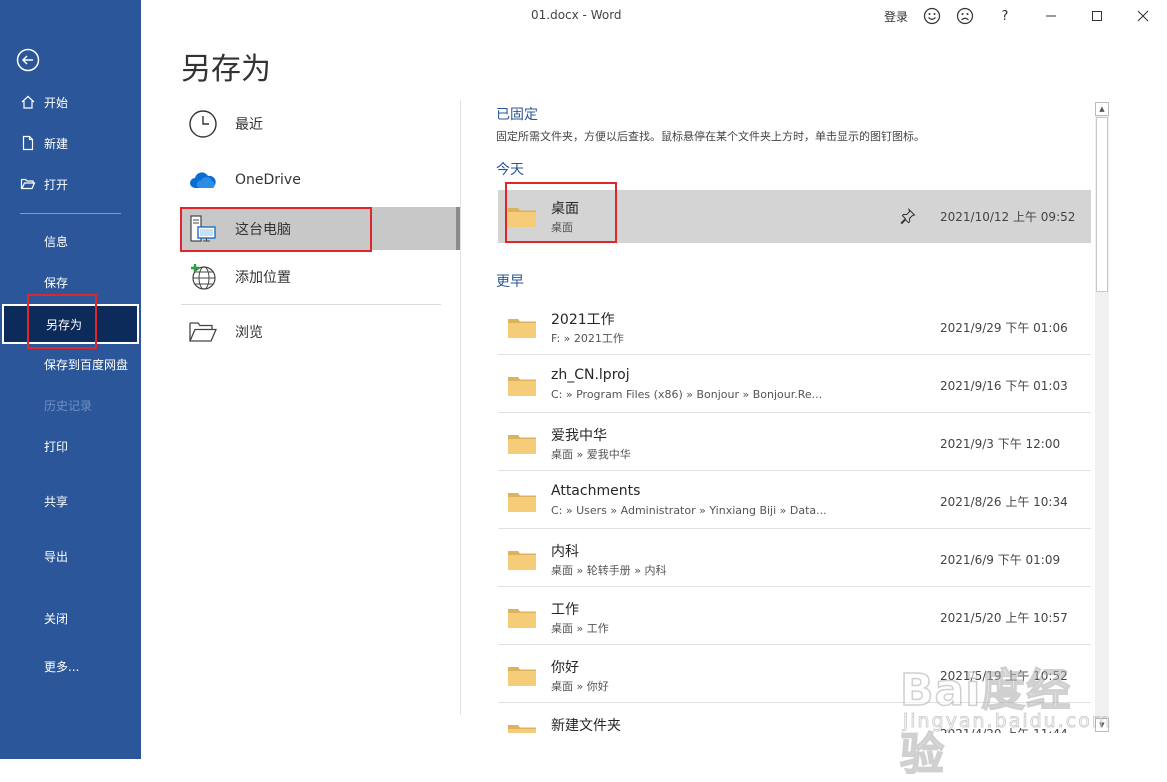 The width and height of the screenshot is (1167, 782). I want to click on folder-path: 桌面, so click(562, 227).